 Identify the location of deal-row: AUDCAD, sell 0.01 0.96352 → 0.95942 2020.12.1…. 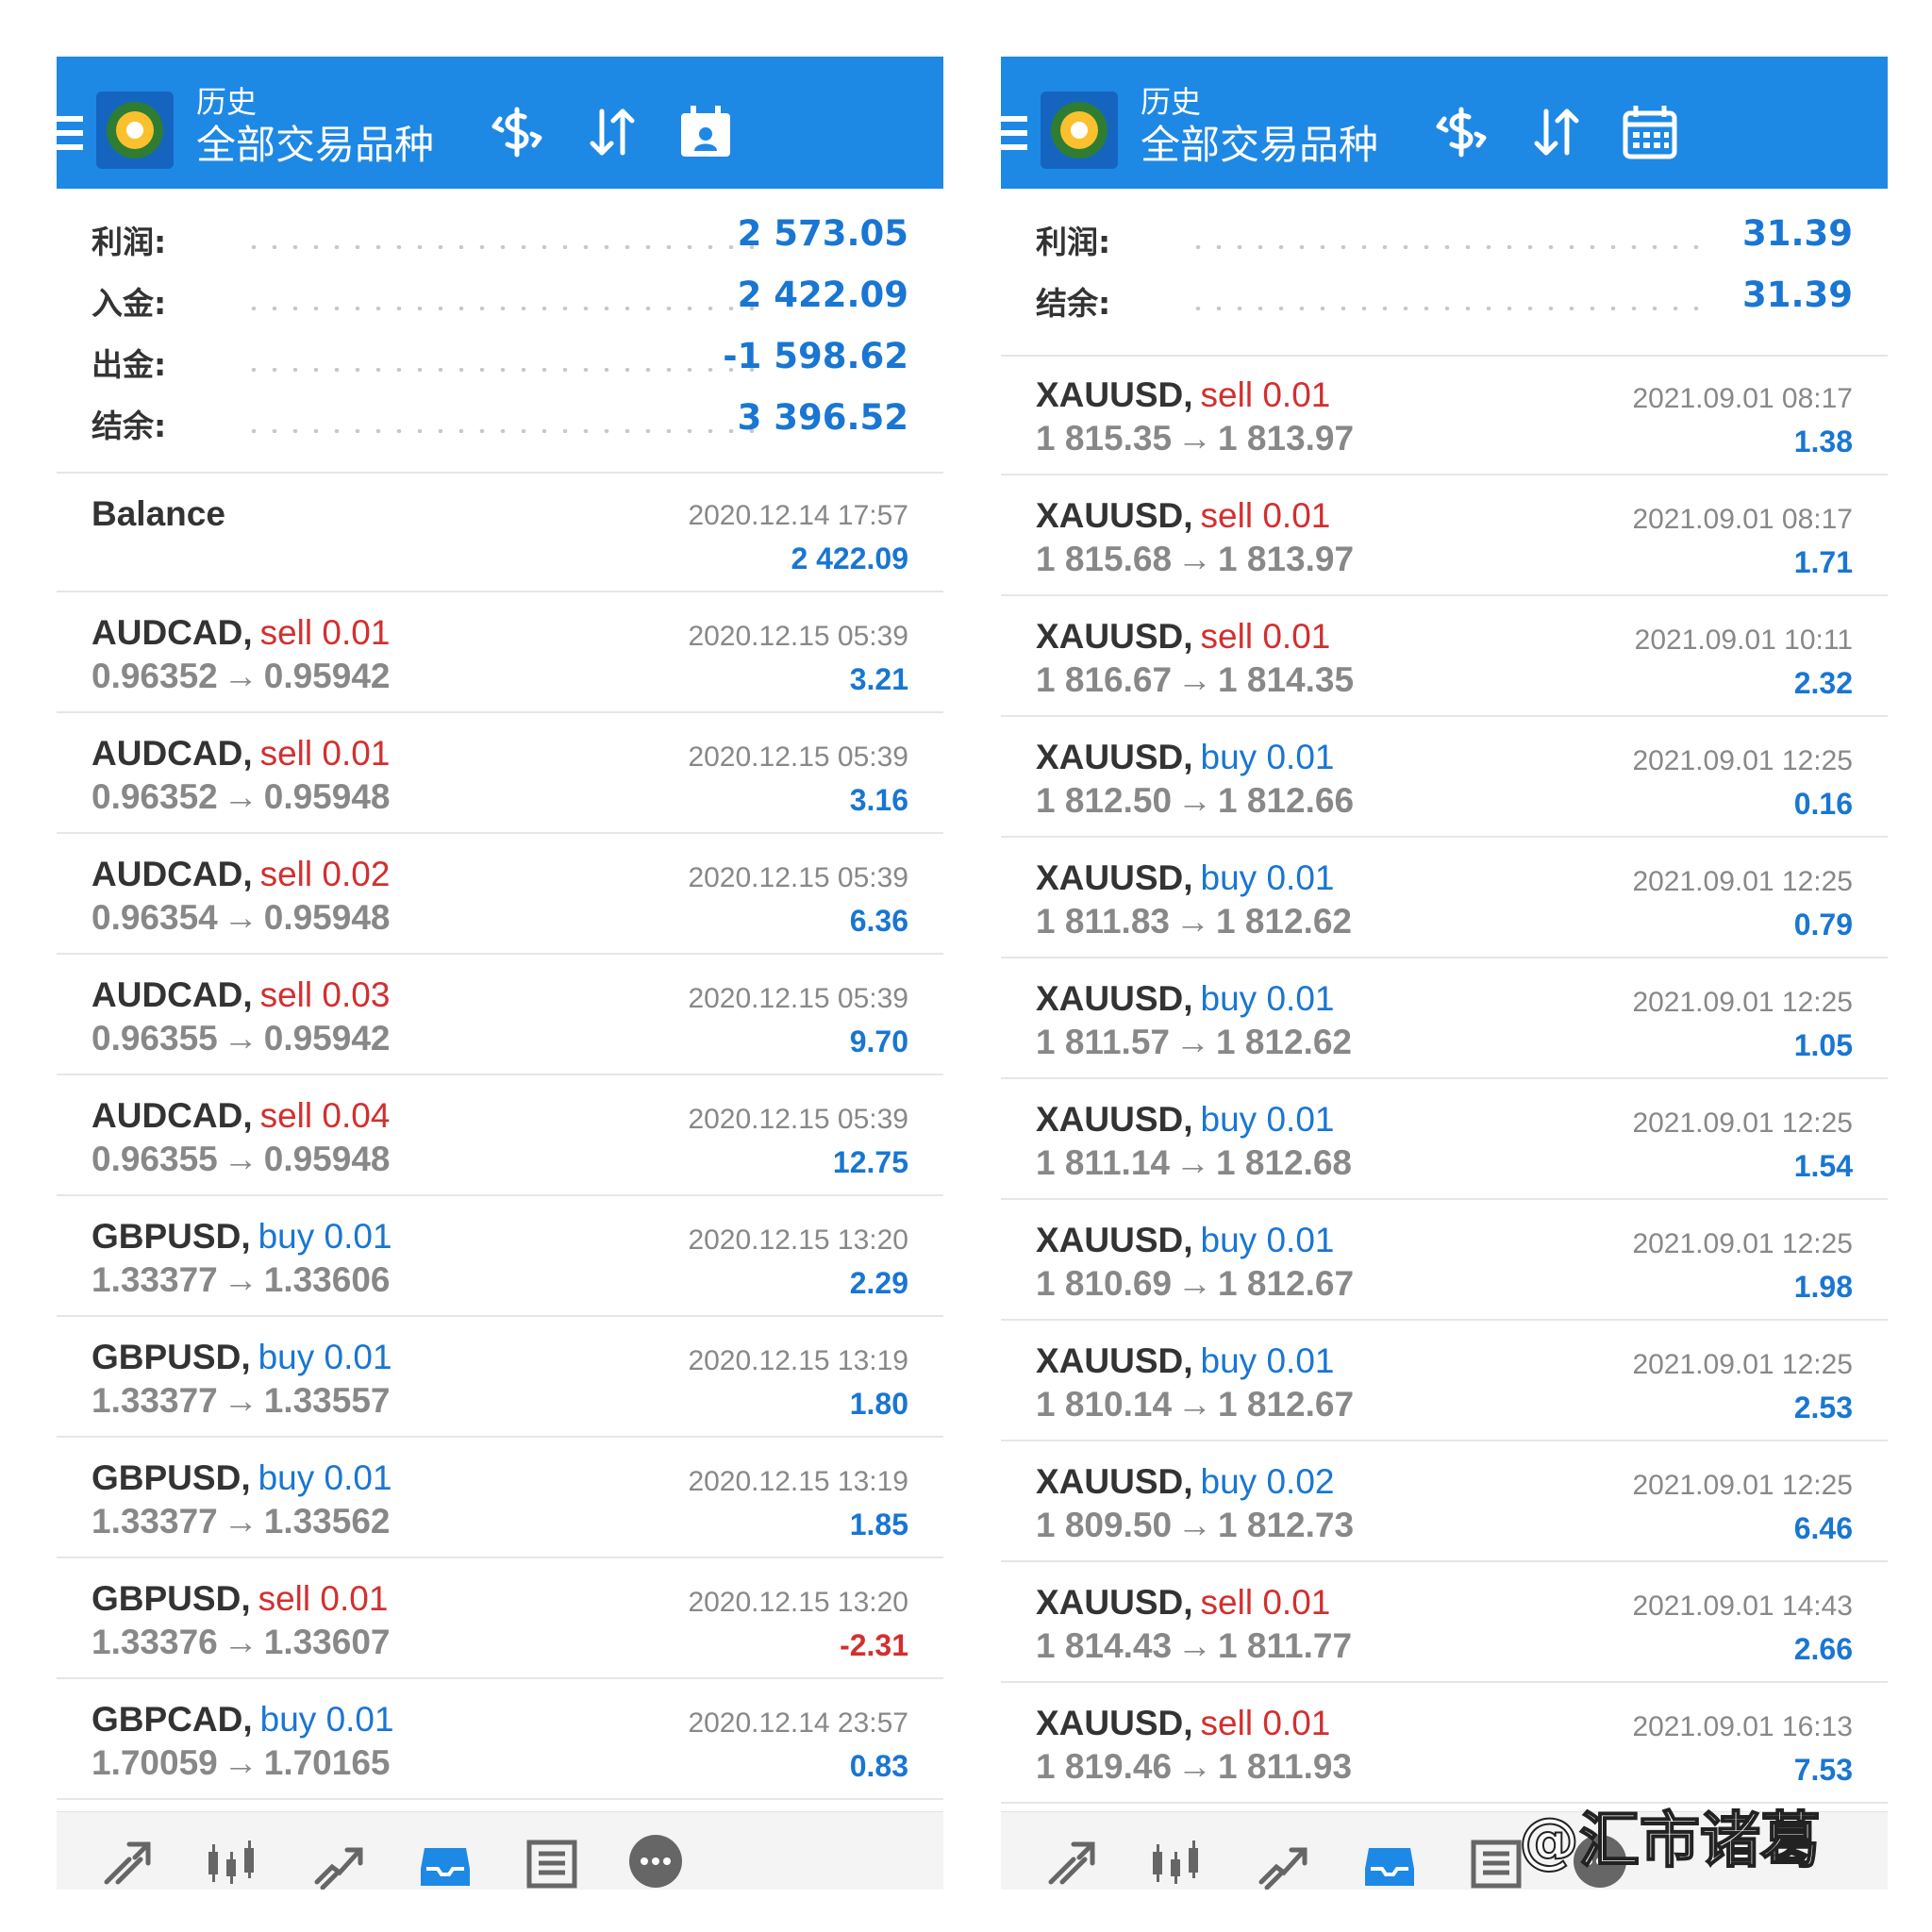
(500, 653).